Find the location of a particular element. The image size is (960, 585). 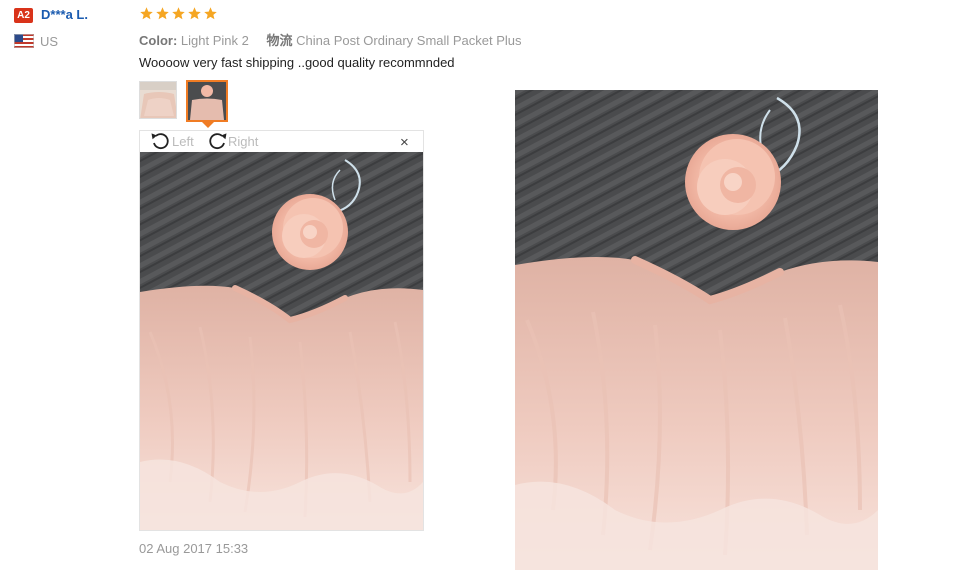

star-rating is located at coordinates (178, 13).